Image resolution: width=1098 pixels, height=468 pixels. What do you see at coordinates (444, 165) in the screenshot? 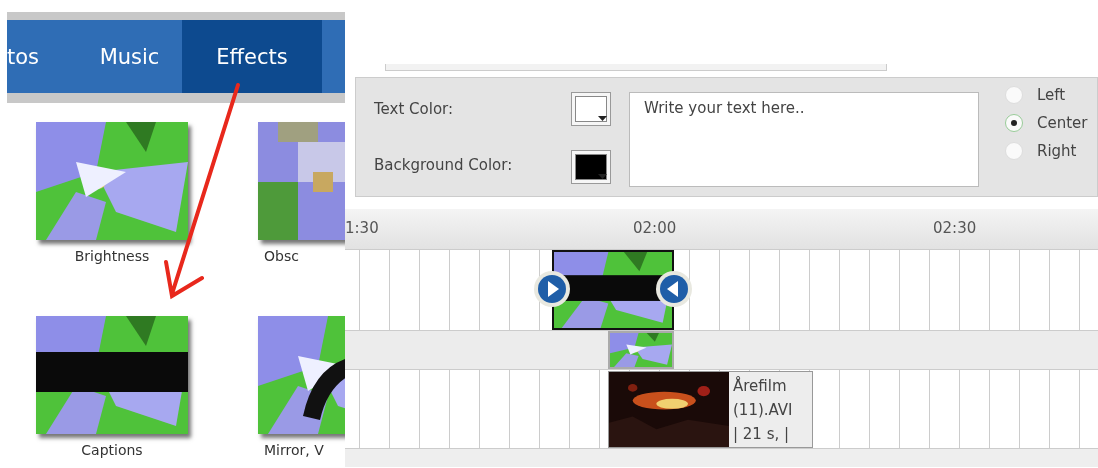
I see `color-label: Background Color:` at bounding box center [444, 165].